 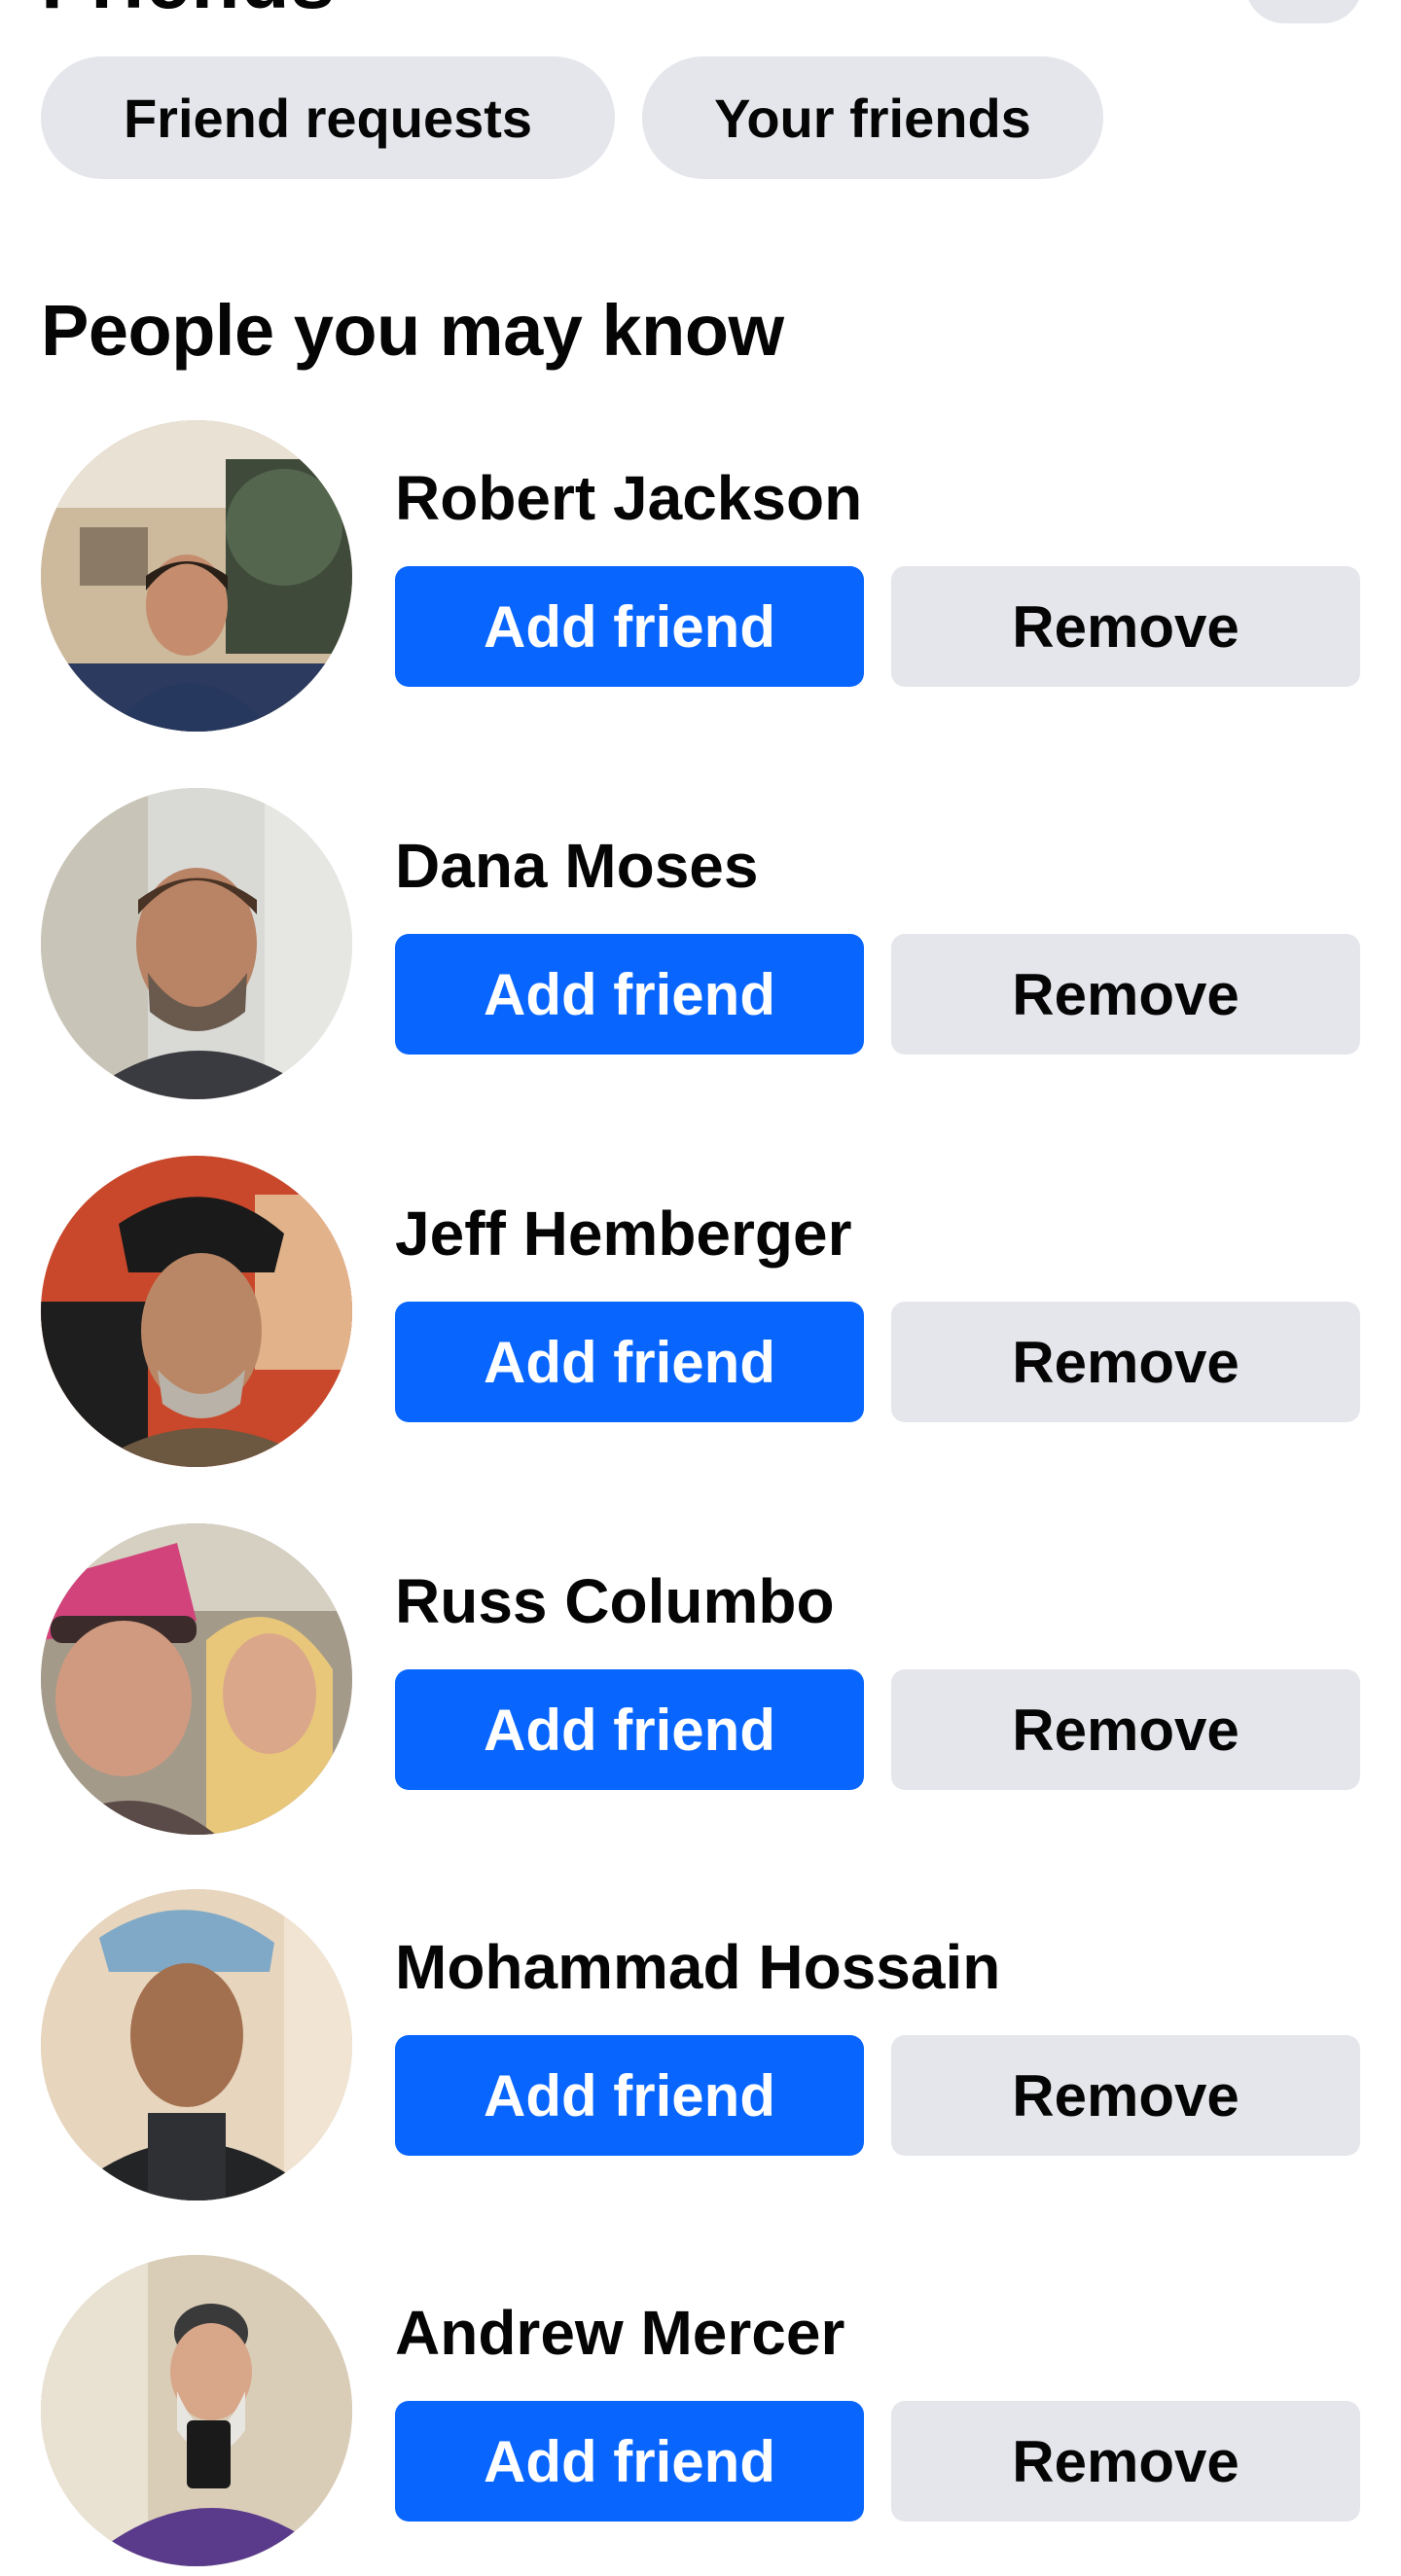 What do you see at coordinates (623, 1233) in the screenshot?
I see `person-name: Jeff Hemberger` at bounding box center [623, 1233].